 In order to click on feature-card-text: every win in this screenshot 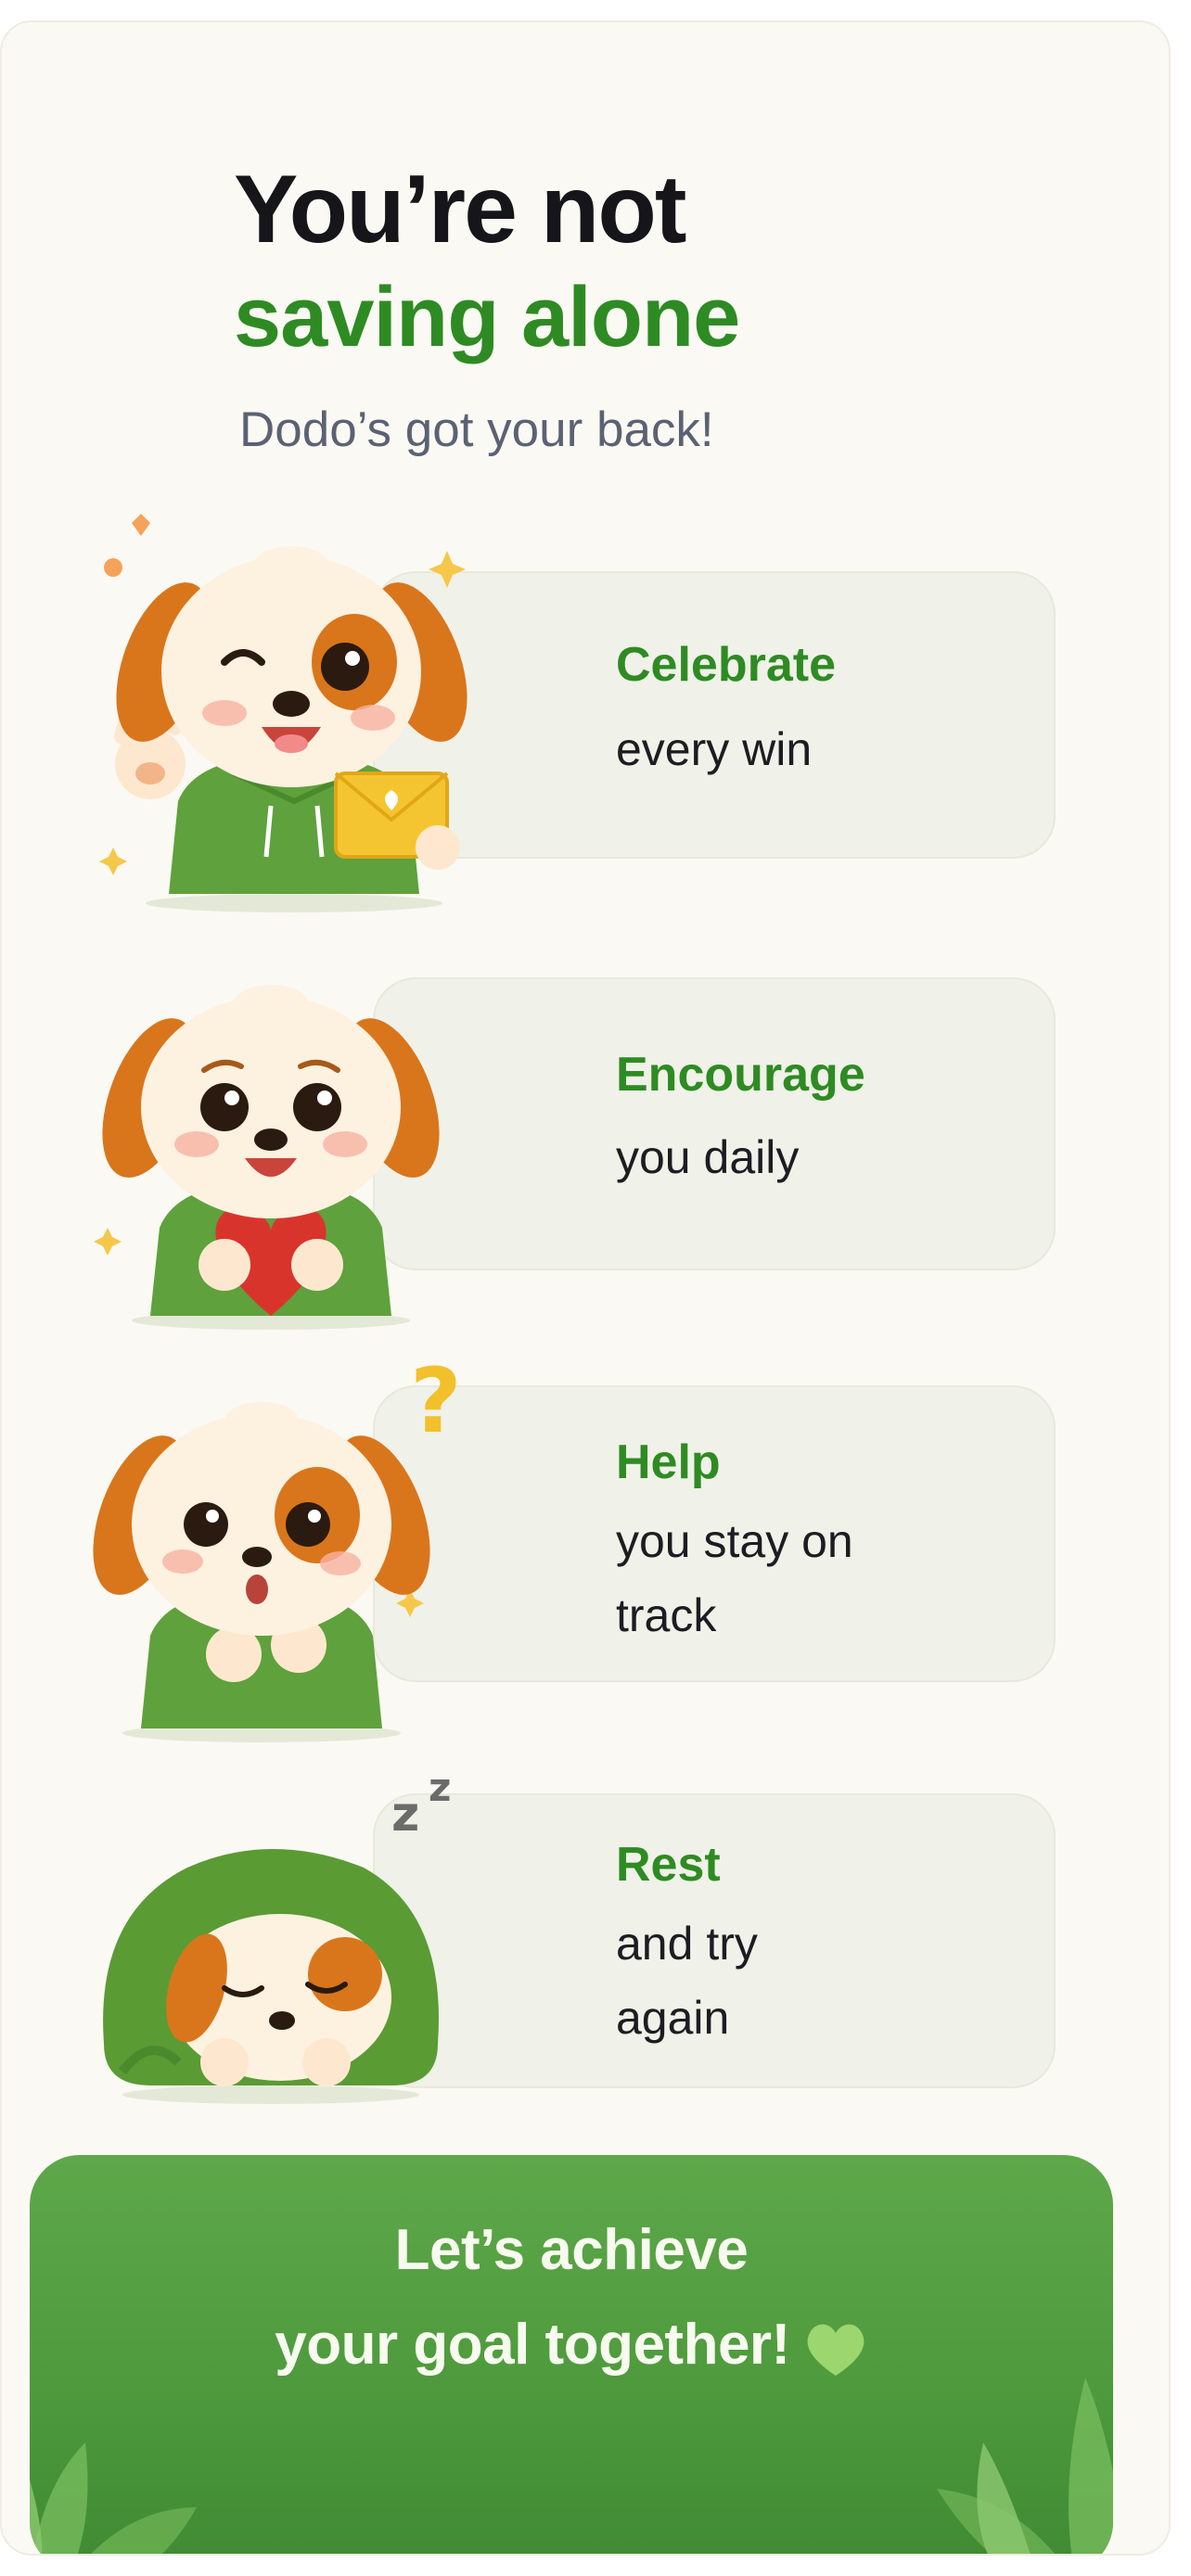, I will do `click(764, 749)`.